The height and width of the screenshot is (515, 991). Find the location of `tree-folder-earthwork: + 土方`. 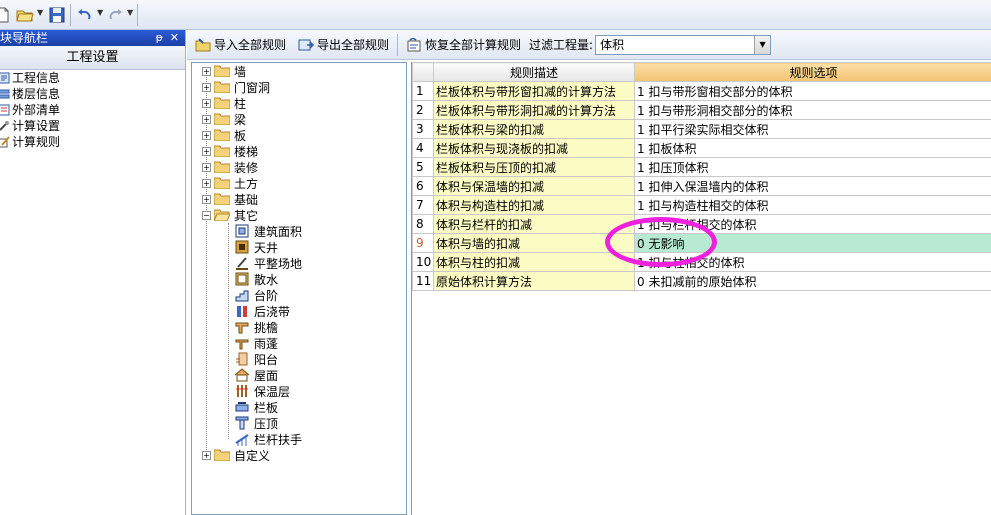

tree-folder-earthwork: + 土方 is located at coordinates (230, 183).